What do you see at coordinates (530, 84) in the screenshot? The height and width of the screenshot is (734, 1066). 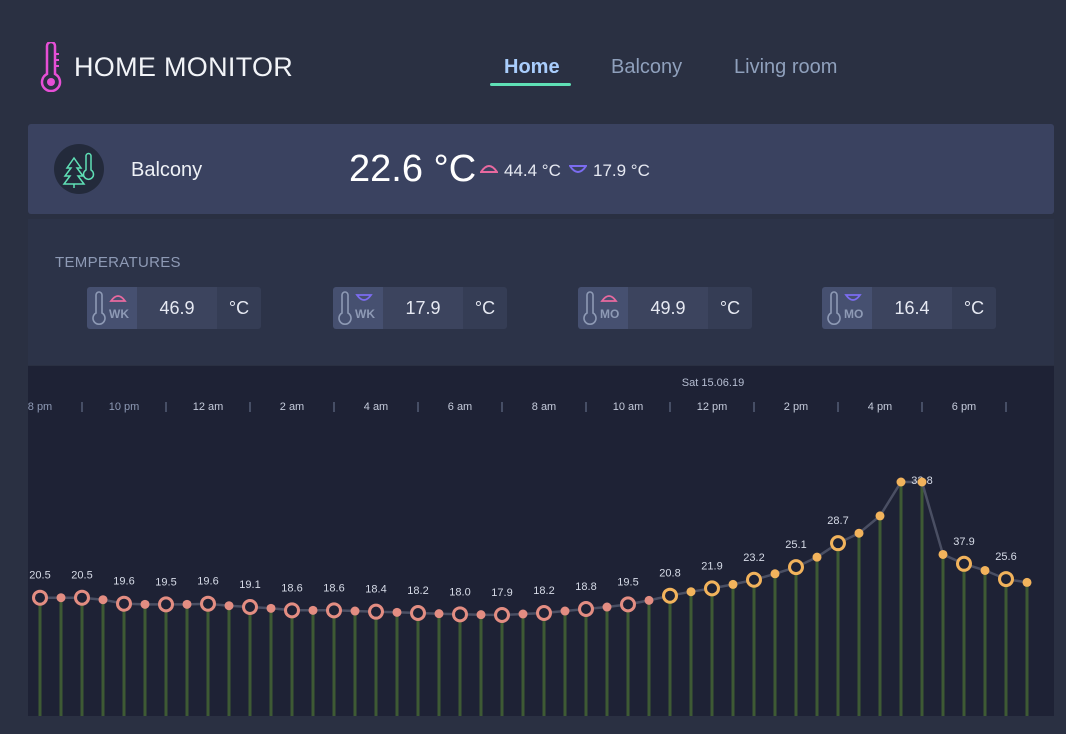 I see `tab-active-indicator` at bounding box center [530, 84].